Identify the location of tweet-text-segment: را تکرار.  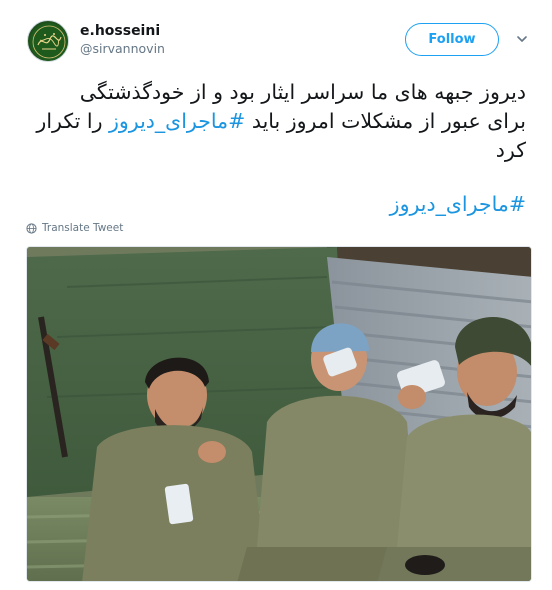
(72, 121).